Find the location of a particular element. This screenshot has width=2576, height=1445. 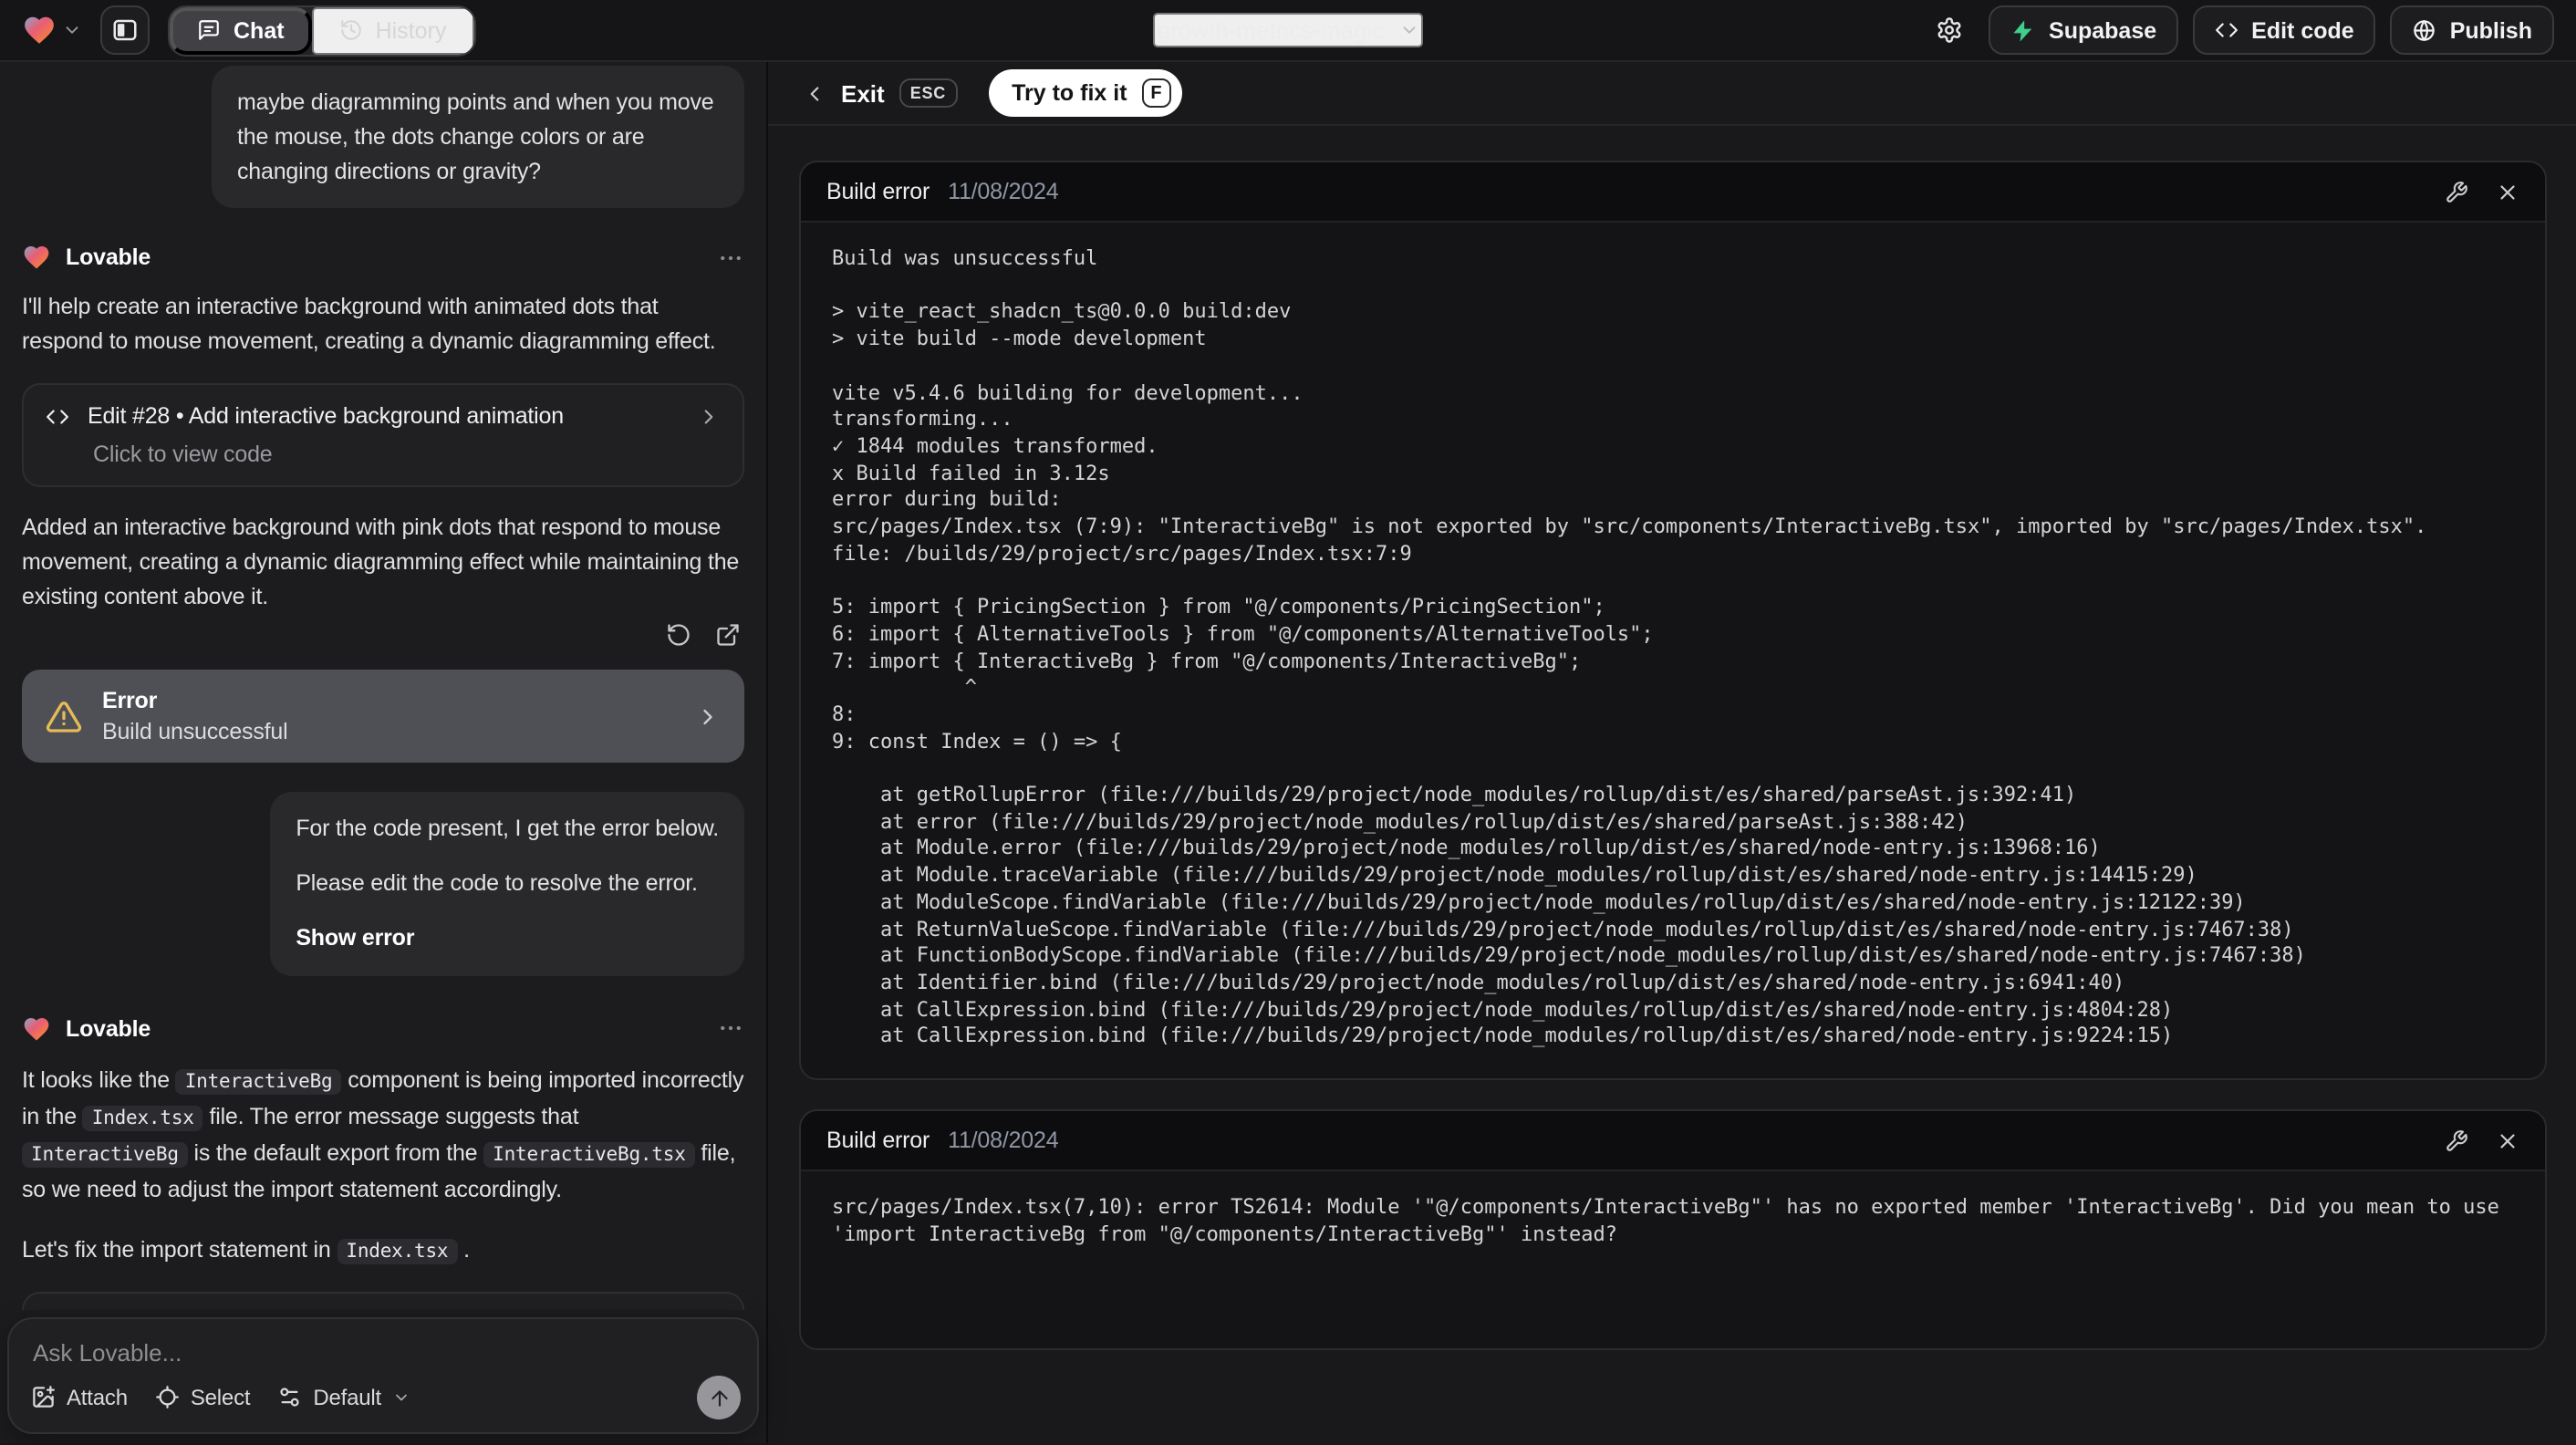

panel-left-icon is located at coordinates (125, 30).